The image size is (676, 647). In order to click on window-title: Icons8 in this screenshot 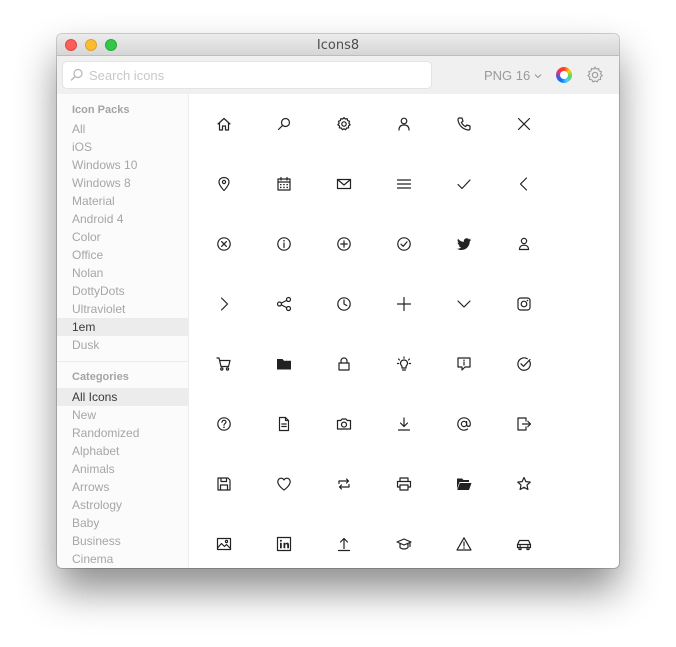, I will do `click(338, 45)`.